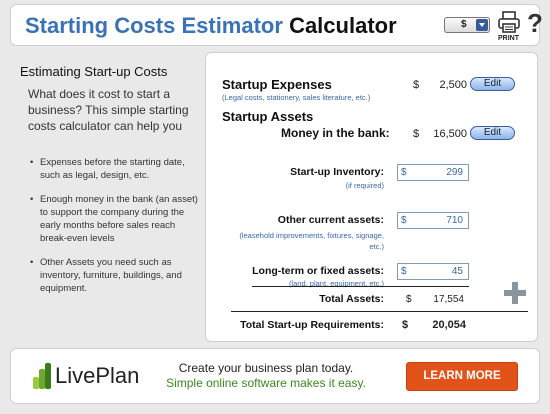 This screenshot has height=414, width=550. I want to click on total-requirements-value: 20,054, so click(449, 325).